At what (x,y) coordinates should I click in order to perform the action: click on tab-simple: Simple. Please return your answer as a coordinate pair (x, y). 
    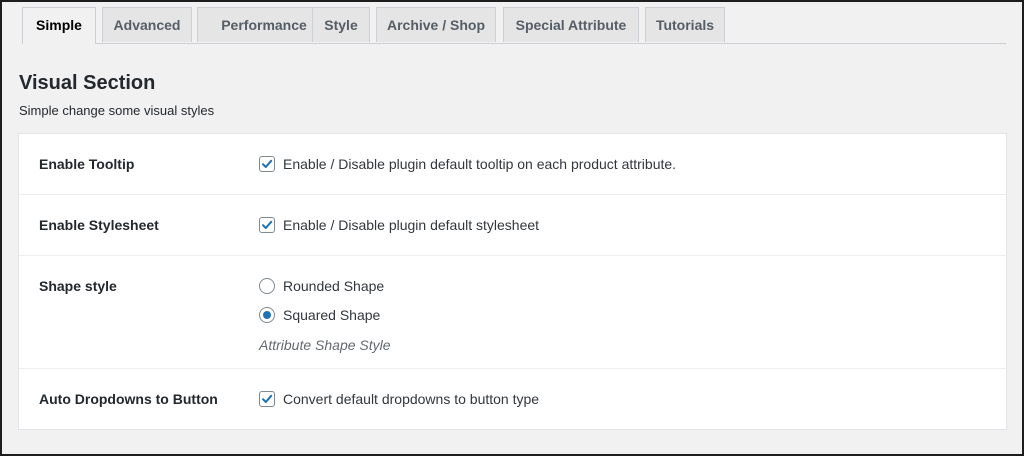
    Looking at the image, I should click on (59, 25).